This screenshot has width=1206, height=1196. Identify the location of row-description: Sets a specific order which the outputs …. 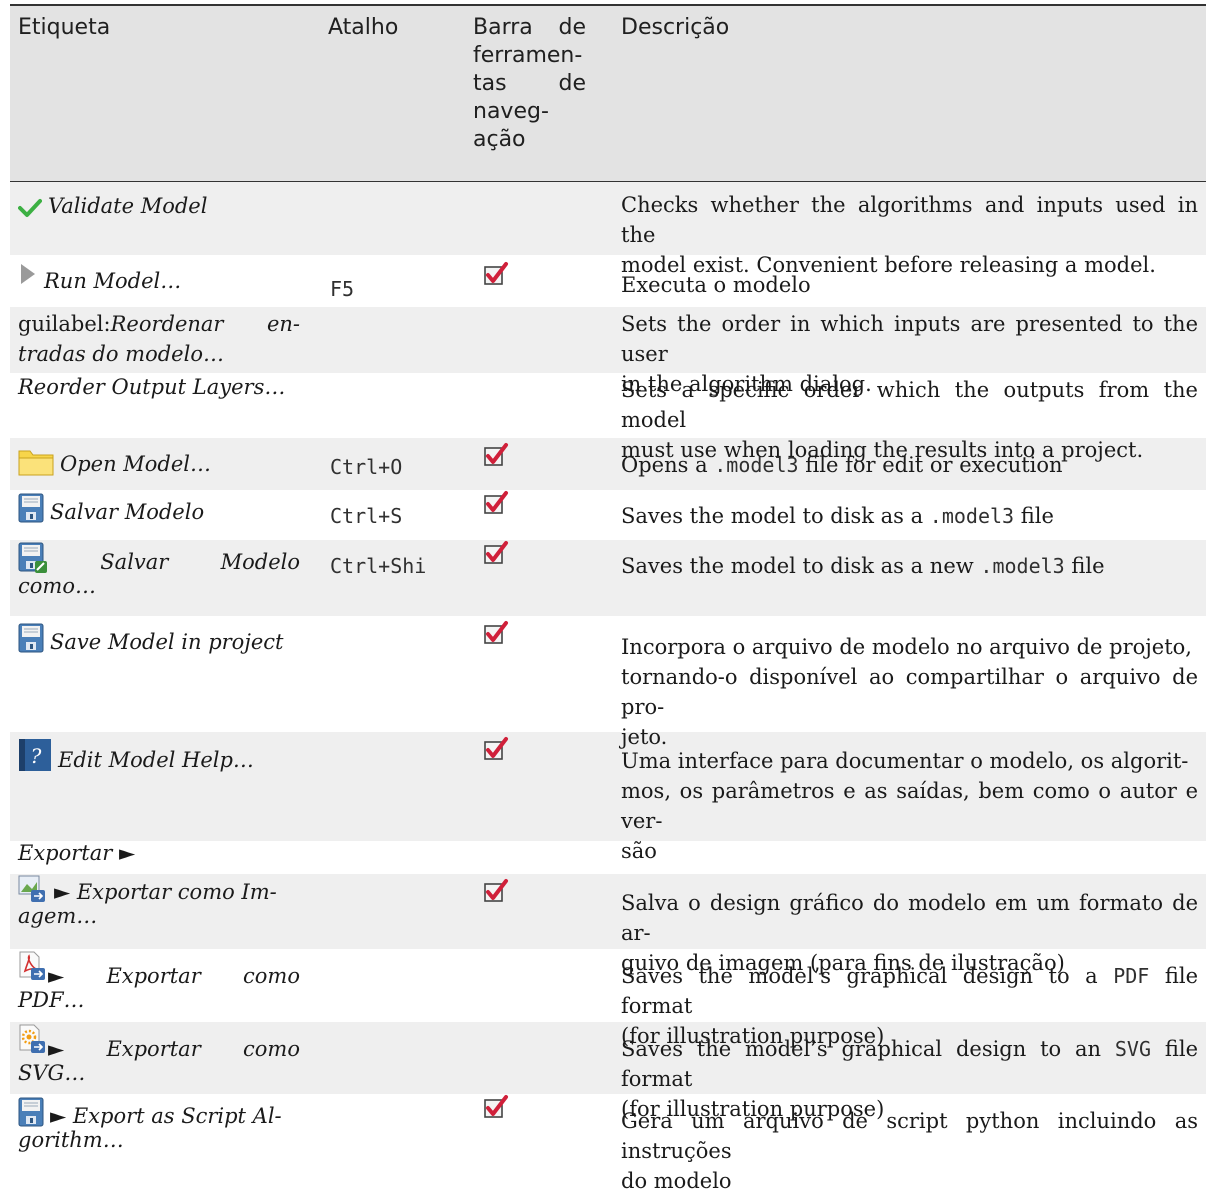
(909, 417).